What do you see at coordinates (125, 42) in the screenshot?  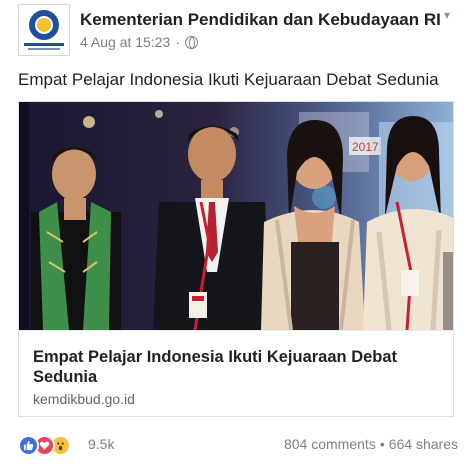 I see `post-timestamp: 4 Aug at 15:23` at bounding box center [125, 42].